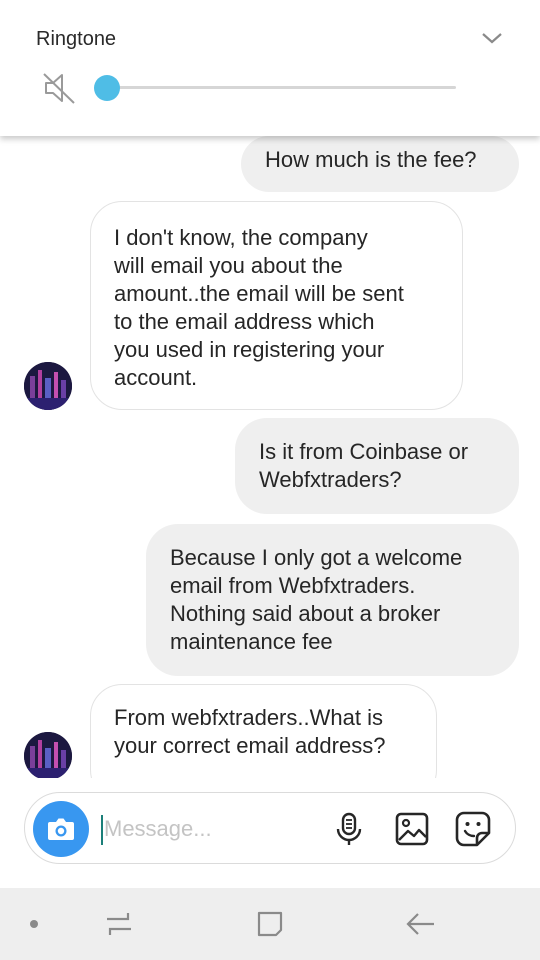 This screenshot has height=960, width=540. I want to click on microphone-icon, so click(349, 829).